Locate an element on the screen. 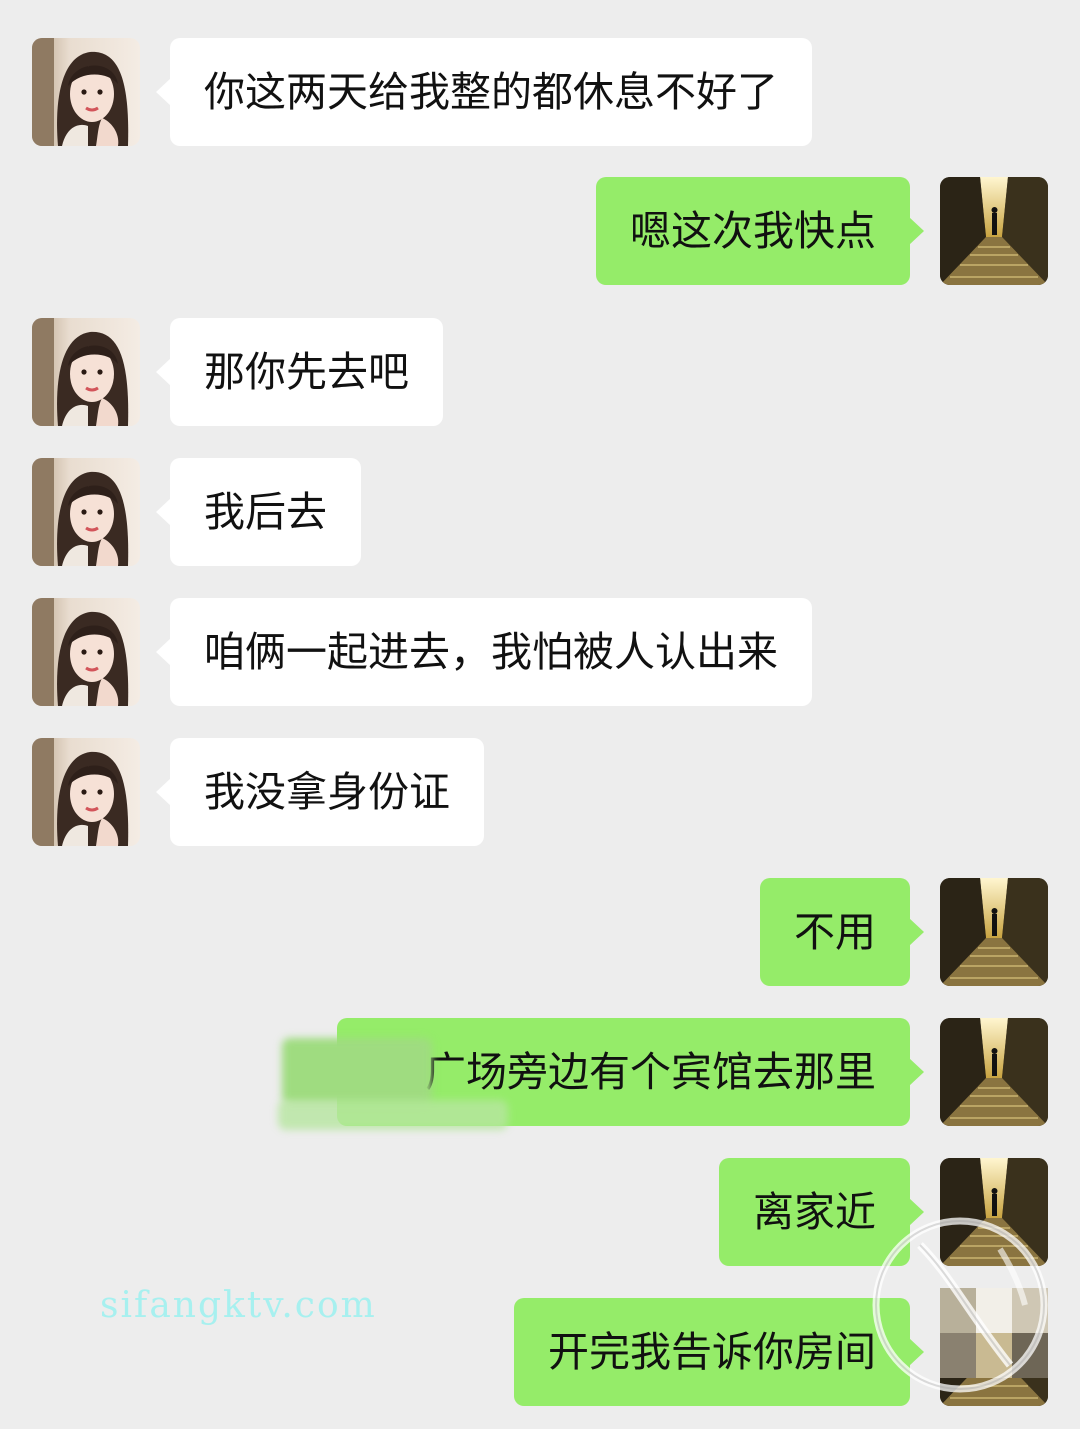 The image size is (1080, 1429). incoming-message-bubble: 我没拿身份证 is located at coordinates (320, 792).